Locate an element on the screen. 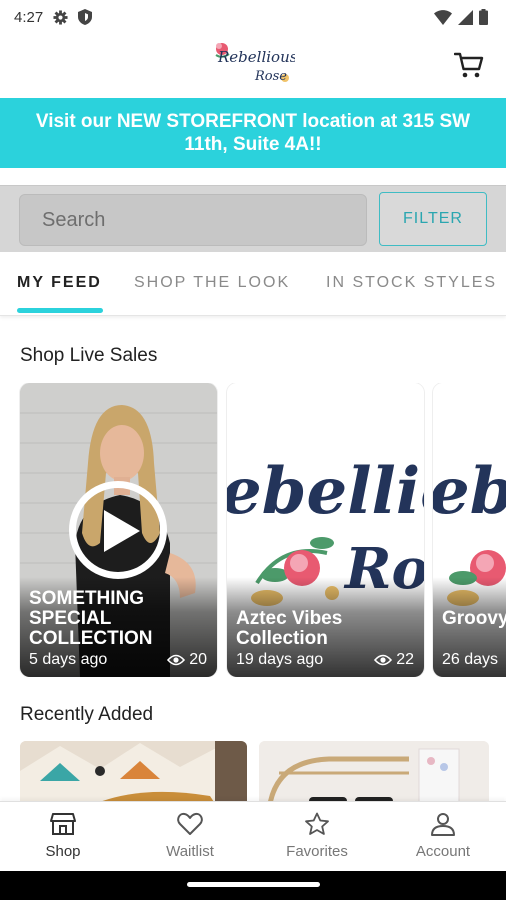  signal-icon is located at coordinates (465, 17).